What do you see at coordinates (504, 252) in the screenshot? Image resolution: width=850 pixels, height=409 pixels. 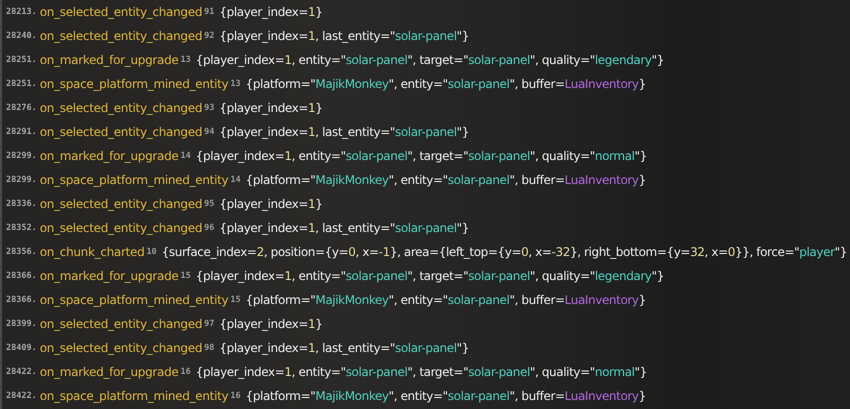 I see `event-arguments: {surface_index=2, position={y=0, x=-1}, area={left_top={y=0, x=-32}, right_bottom={y=32, x=0}}, force="player"}` at bounding box center [504, 252].